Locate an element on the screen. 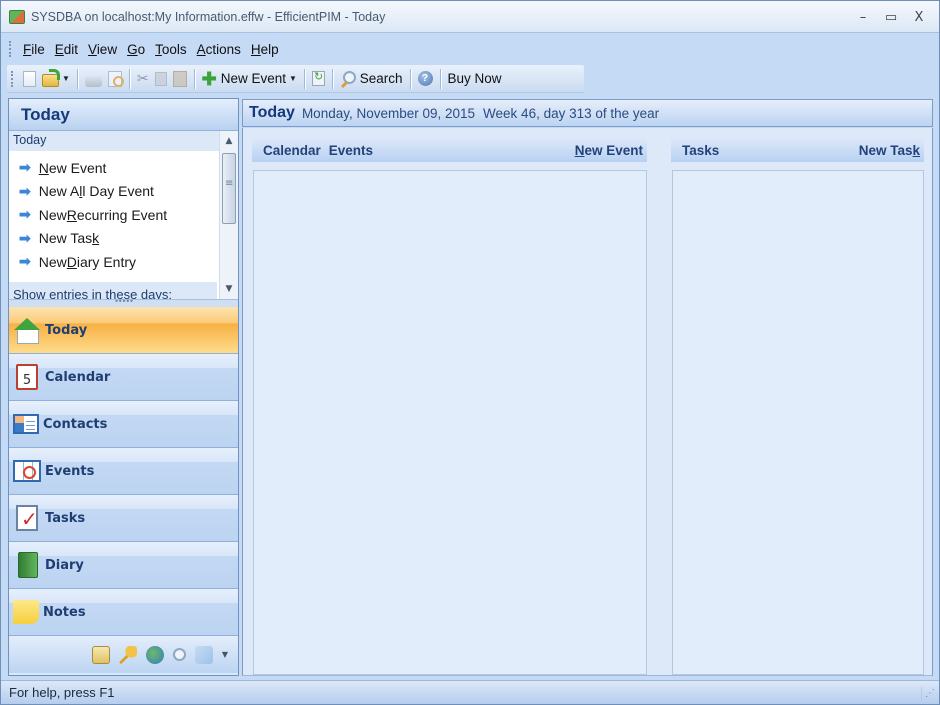  scroll-down-arrow-icon: ▼ is located at coordinates (229, 289).